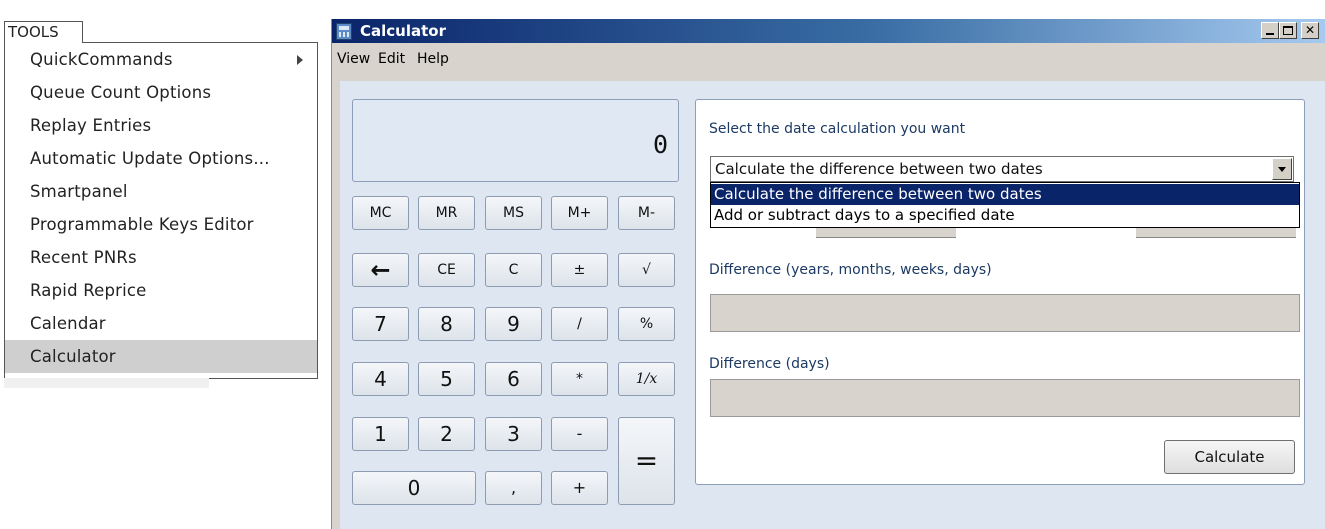 Image resolution: width=1325 pixels, height=529 pixels. What do you see at coordinates (1282, 169) in the screenshot?
I see `chevron-down-icon` at bounding box center [1282, 169].